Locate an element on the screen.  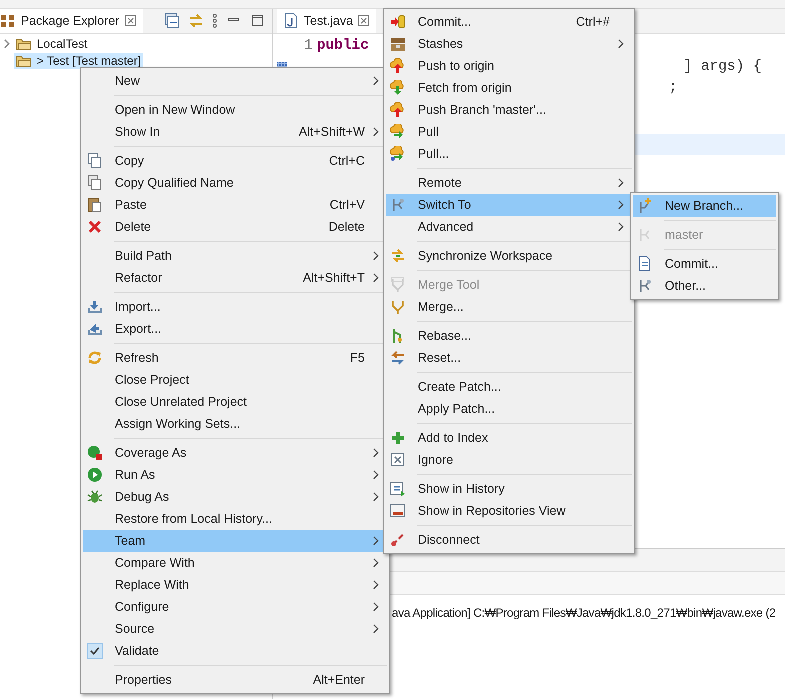
code-text: ; is located at coordinates (673, 88).